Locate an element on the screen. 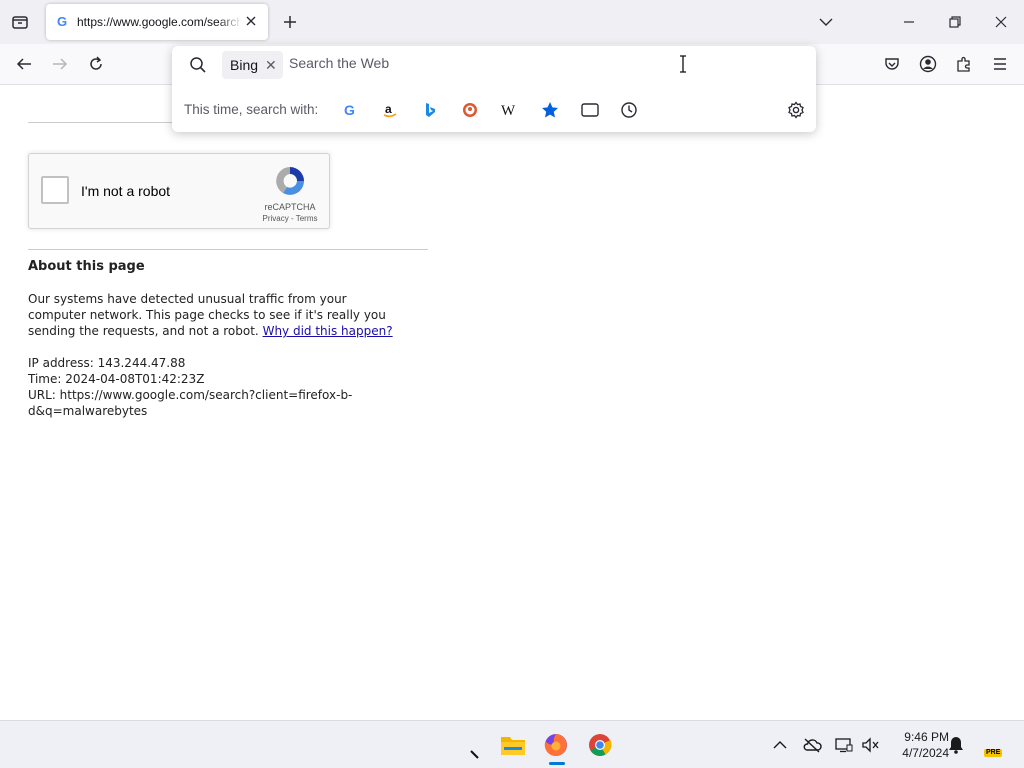  why-did-this-happen-link: Why did this happen? is located at coordinates (328, 331).